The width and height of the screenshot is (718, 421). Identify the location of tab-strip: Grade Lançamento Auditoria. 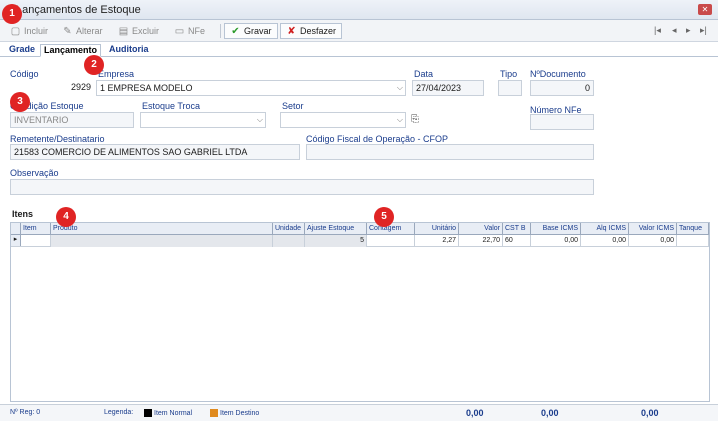
(359, 50).